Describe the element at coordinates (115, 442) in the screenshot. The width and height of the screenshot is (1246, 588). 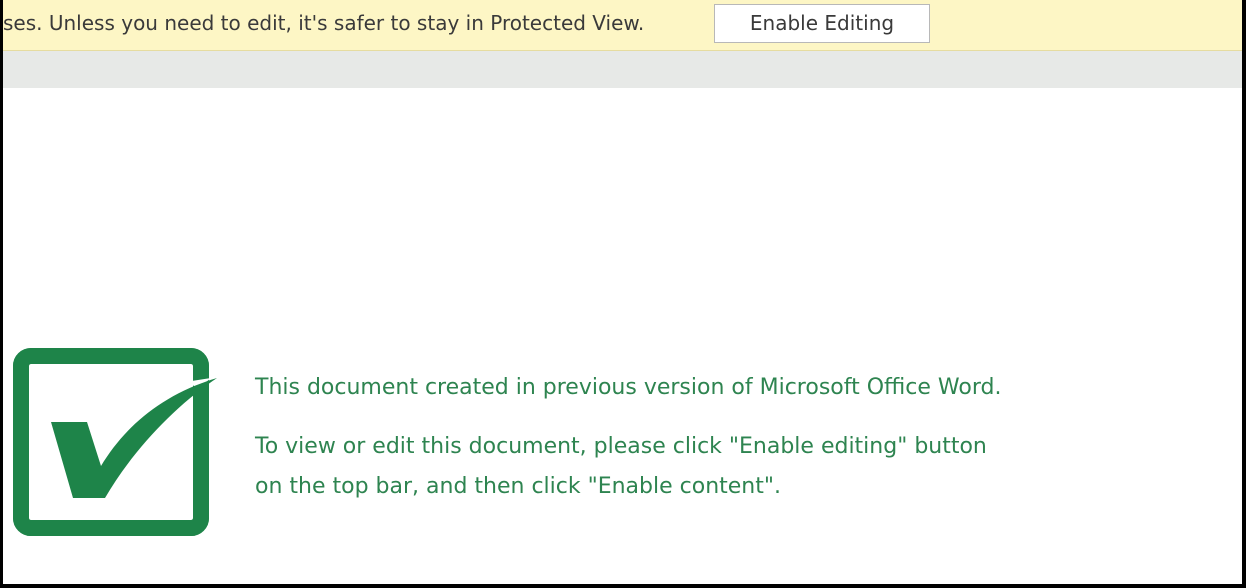
I see `green-checkbox-checkmark-icon` at that location.